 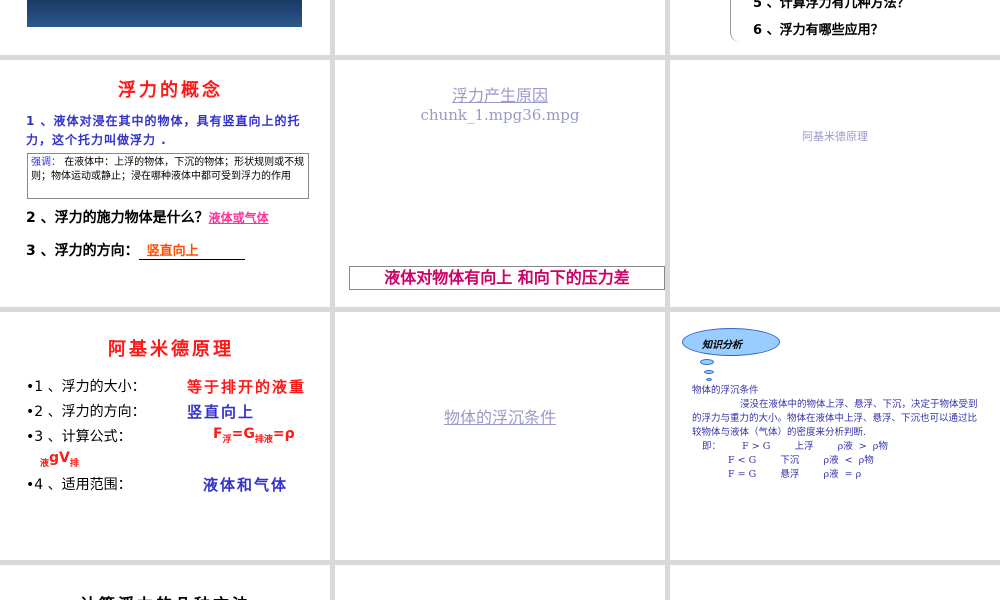 I want to click on question-5: 5 、计算浮力有几种方法？, so click(x=831, y=5).